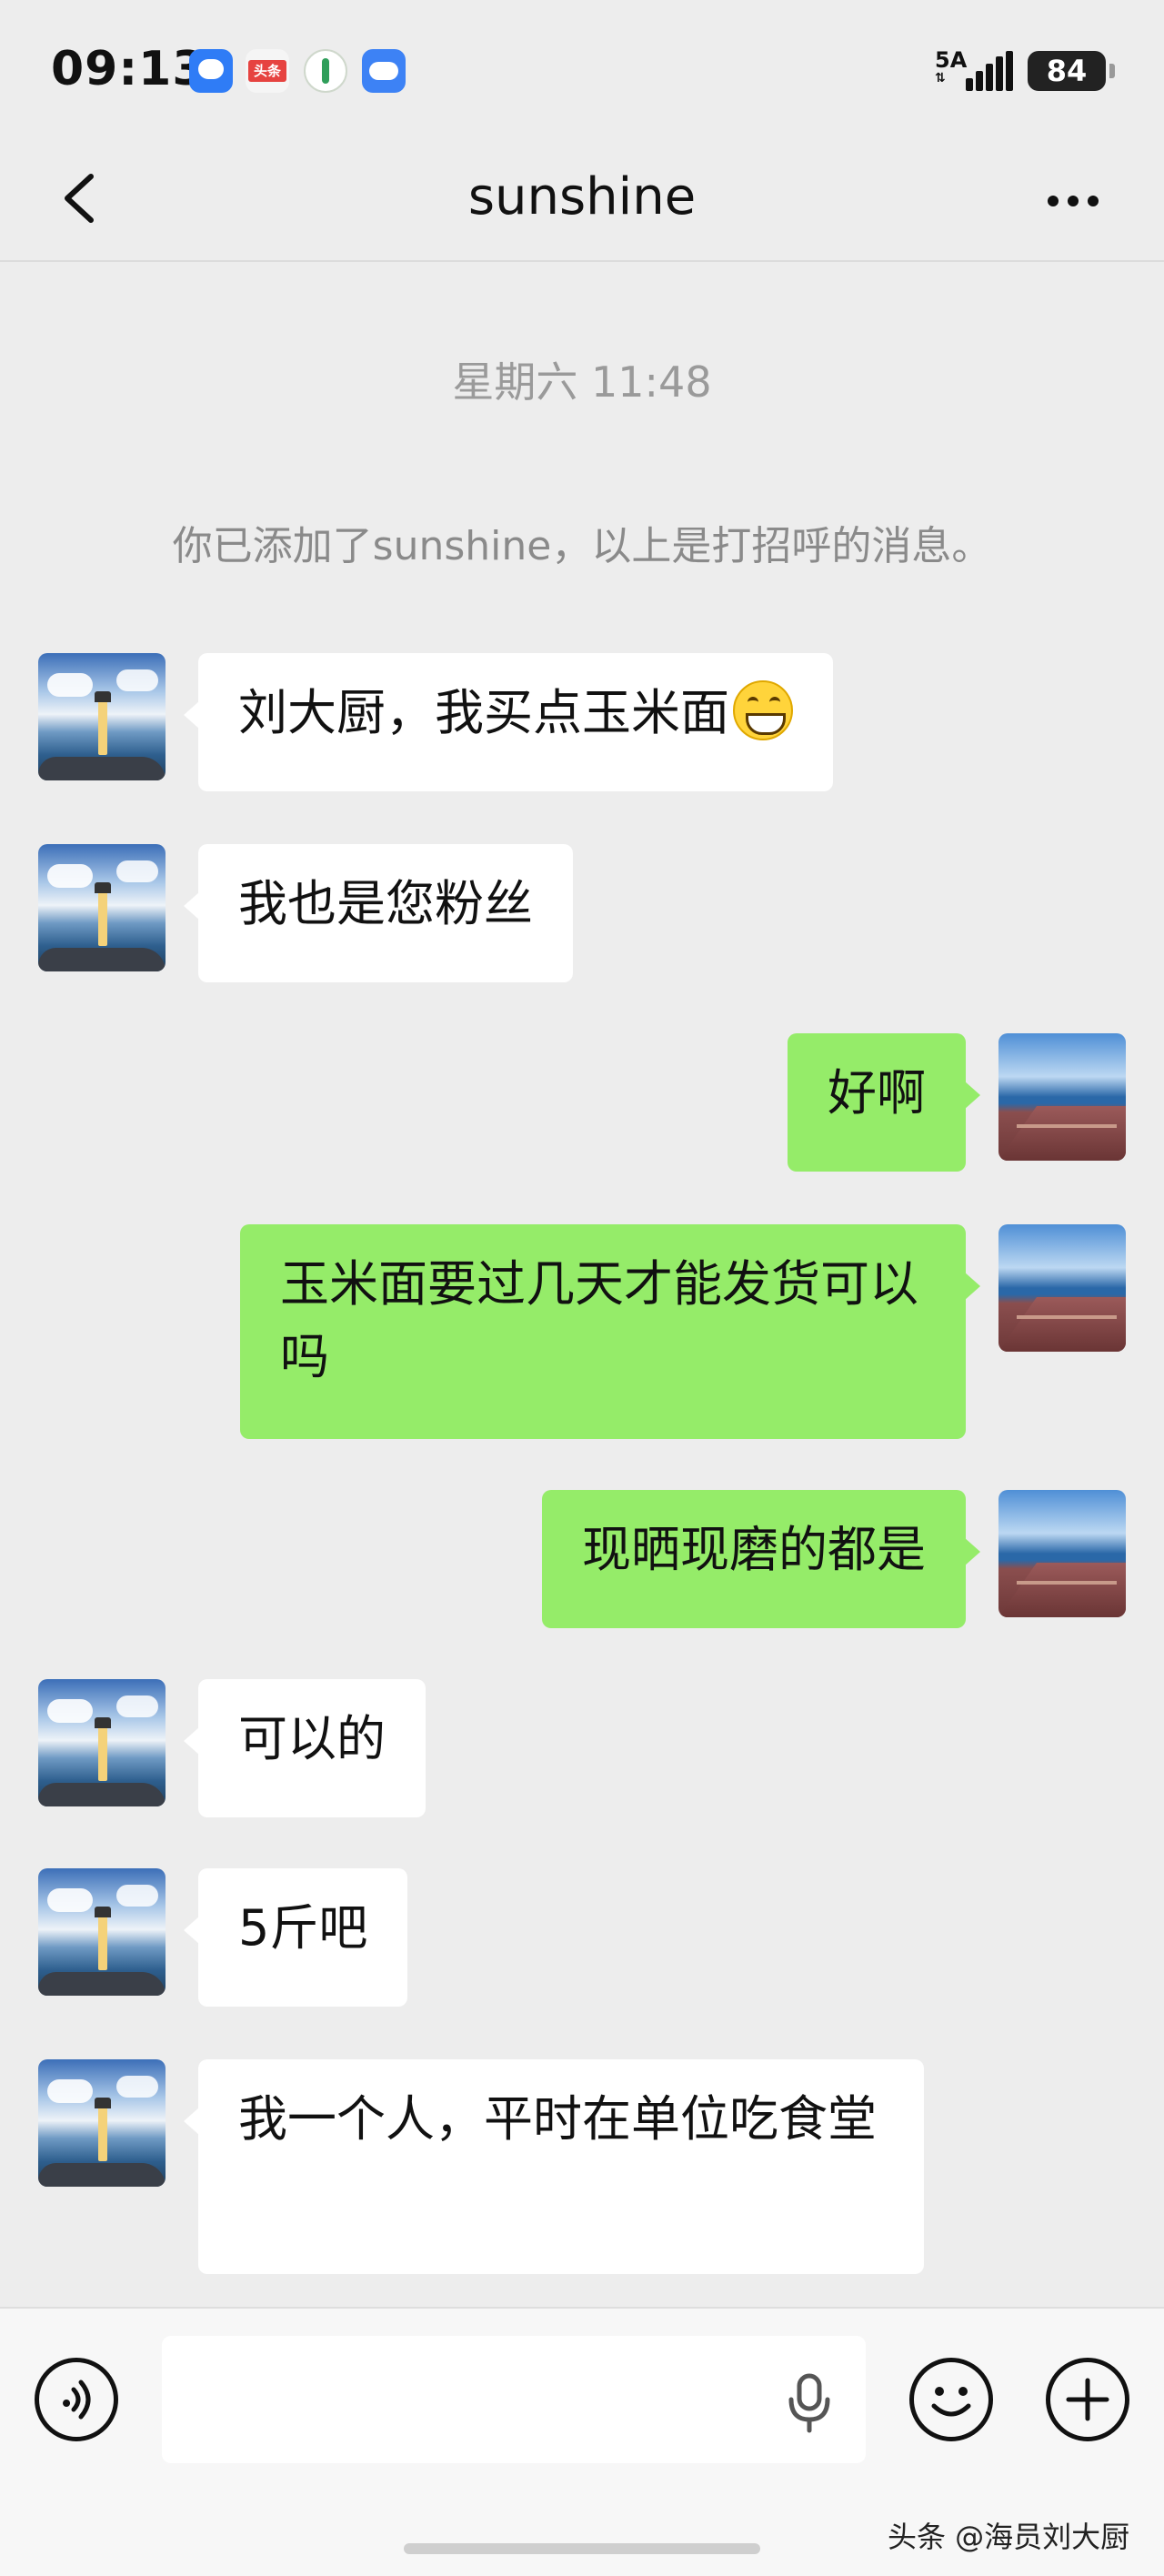  What do you see at coordinates (514, 2399) in the screenshot?
I see `message-input` at bounding box center [514, 2399].